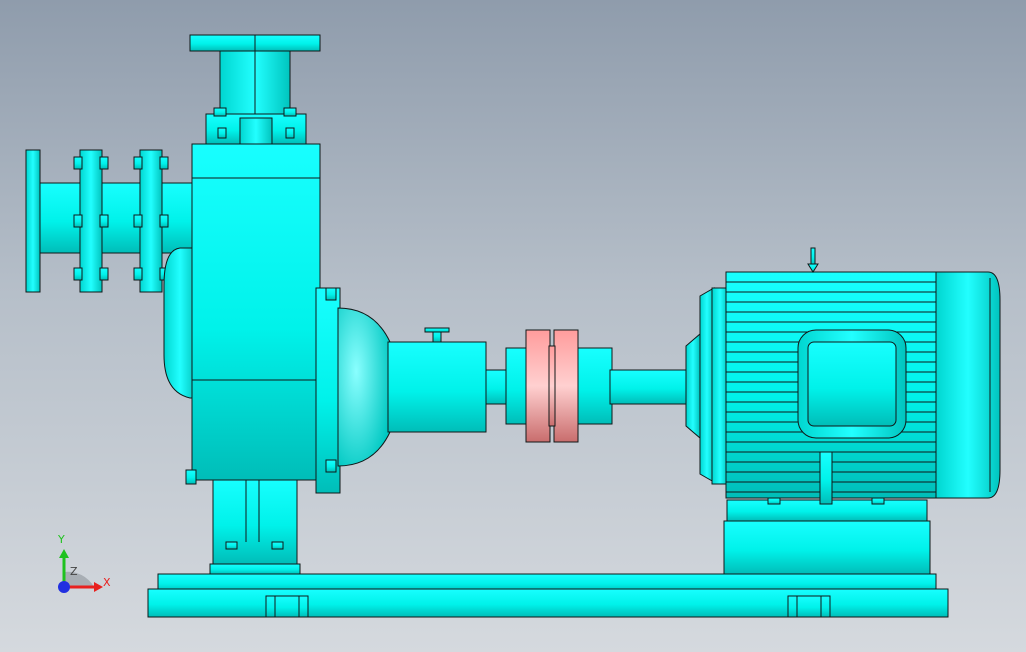  What do you see at coordinates (552, 386) in the screenshot?
I see `coupling` at bounding box center [552, 386].